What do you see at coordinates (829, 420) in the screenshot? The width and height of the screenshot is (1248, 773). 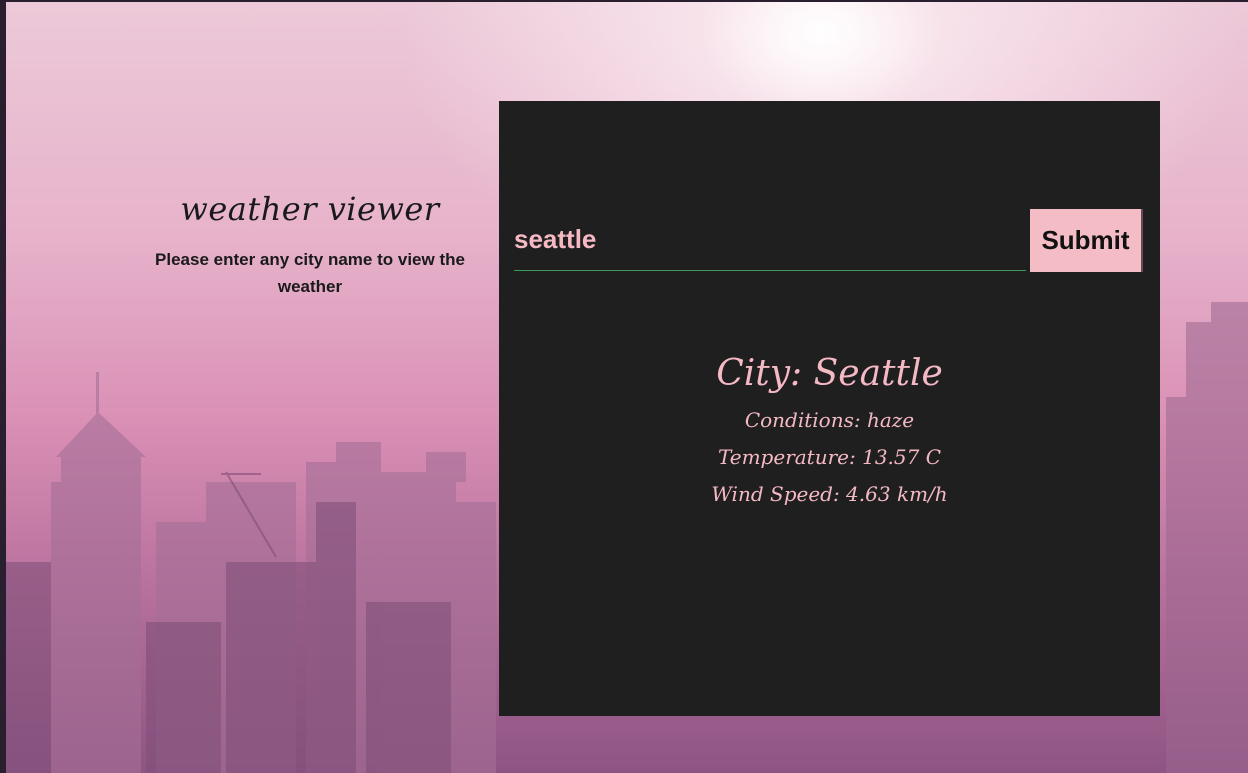 I see `result-conditions: Conditions: haze` at bounding box center [829, 420].